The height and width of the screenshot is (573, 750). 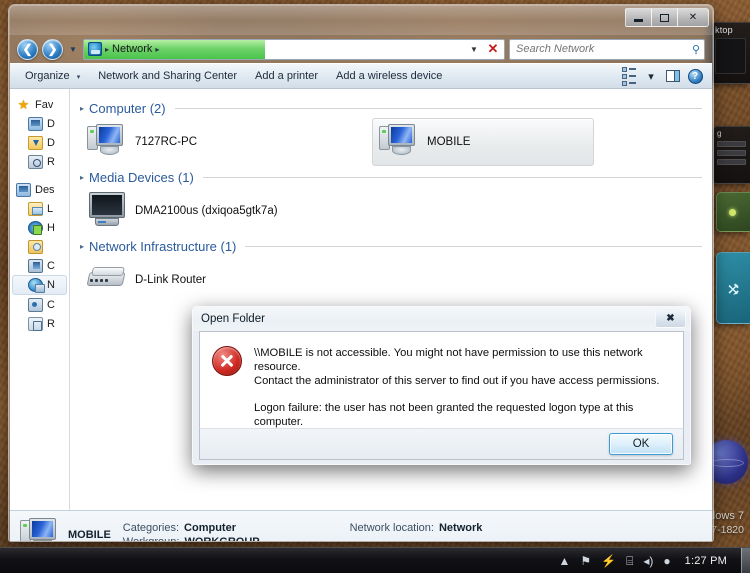 I want to click on help-button: ?, so click(x=695, y=76).